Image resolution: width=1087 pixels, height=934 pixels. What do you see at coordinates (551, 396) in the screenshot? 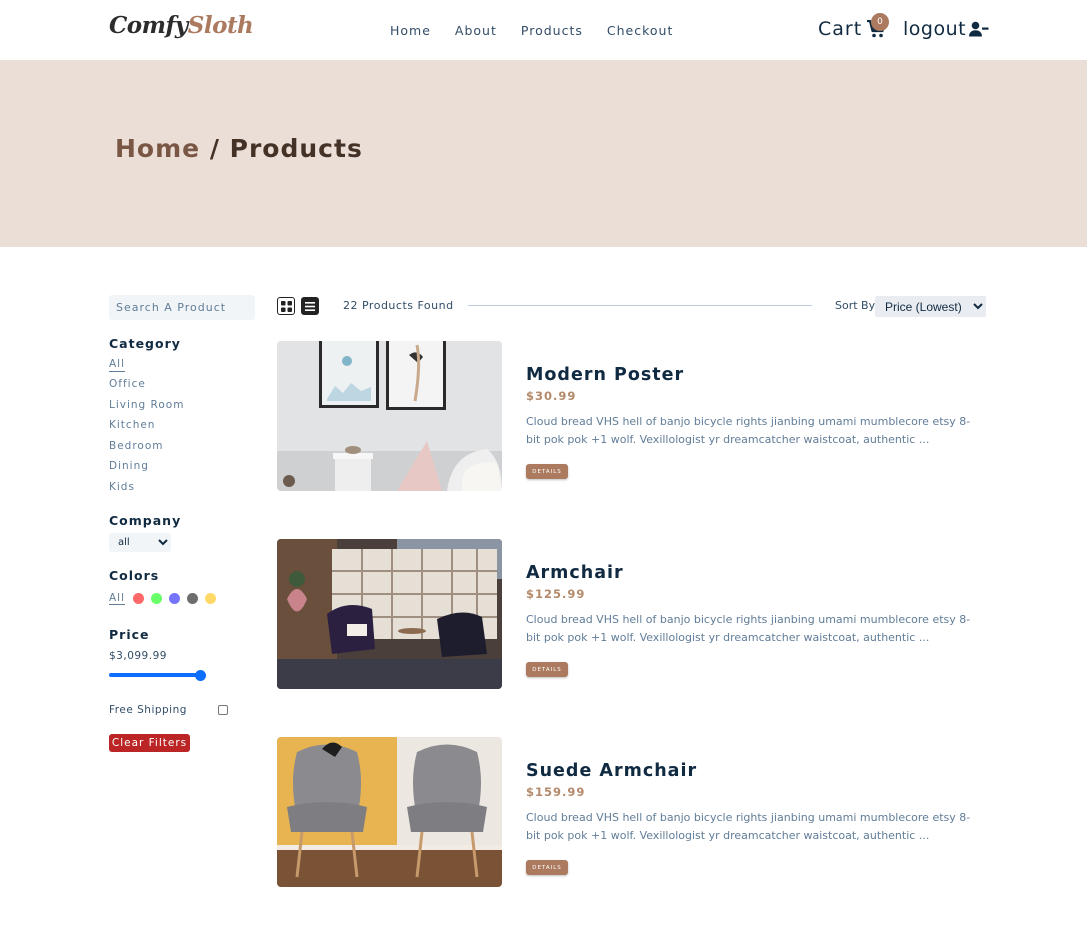
I see `product-price: $30.99` at bounding box center [551, 396].